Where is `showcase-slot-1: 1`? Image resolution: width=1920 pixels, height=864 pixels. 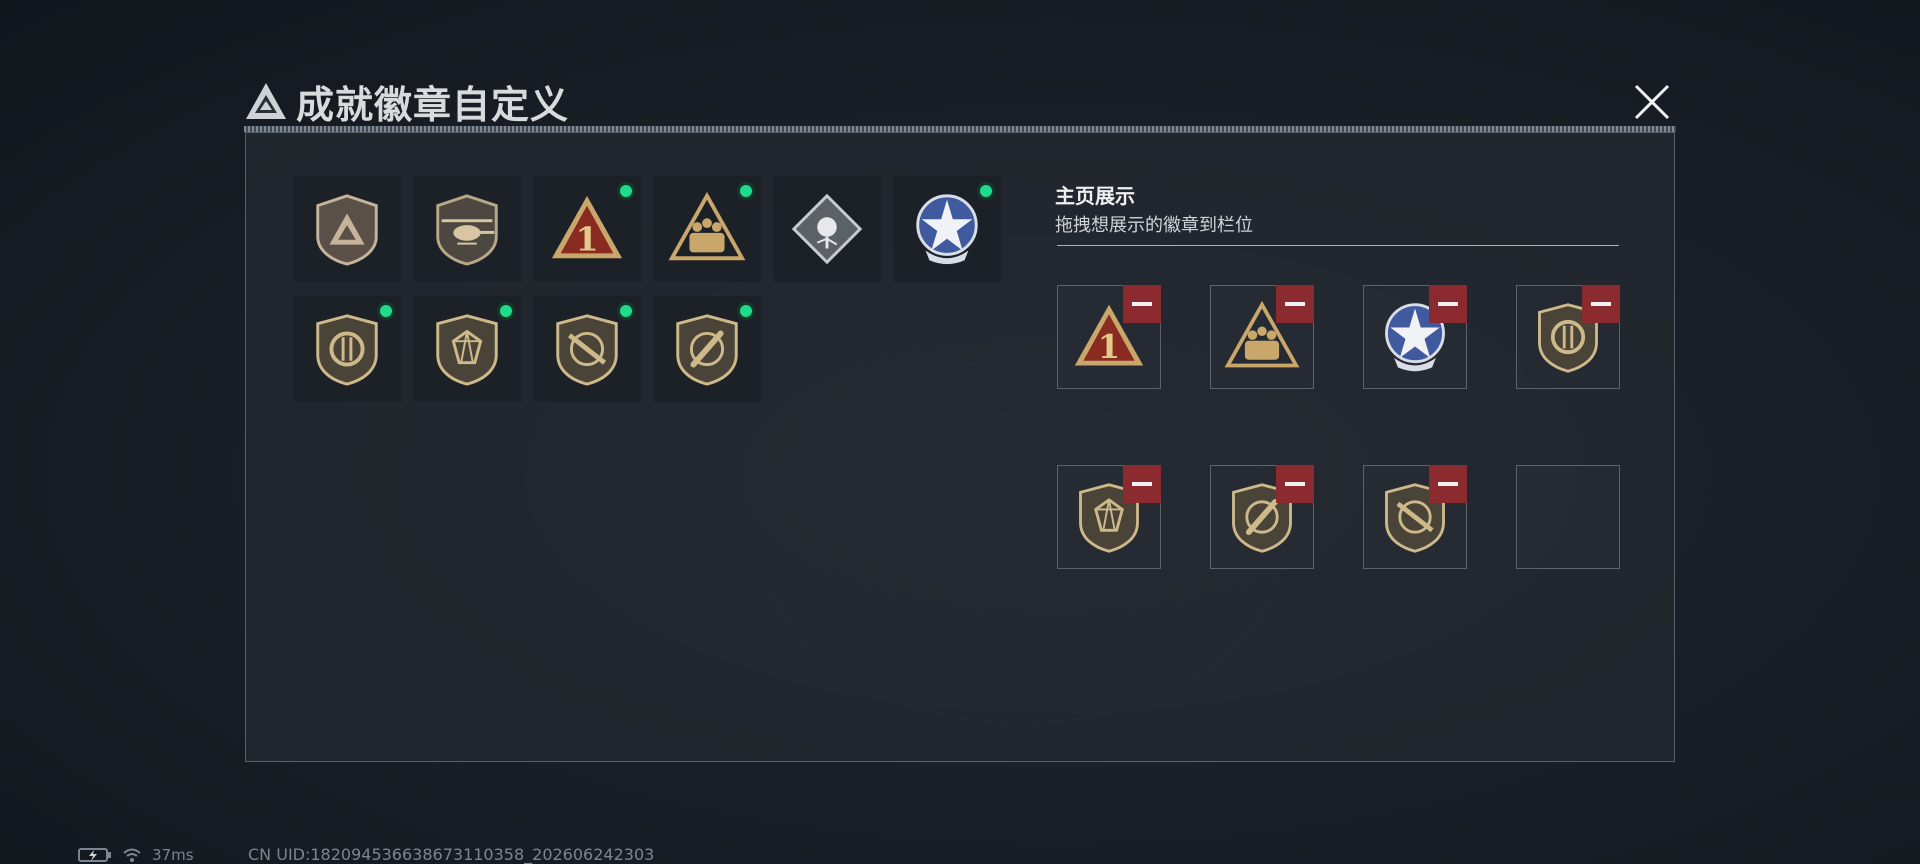
showcase-slot-1: 1 is located at coordinates (1109, 337).